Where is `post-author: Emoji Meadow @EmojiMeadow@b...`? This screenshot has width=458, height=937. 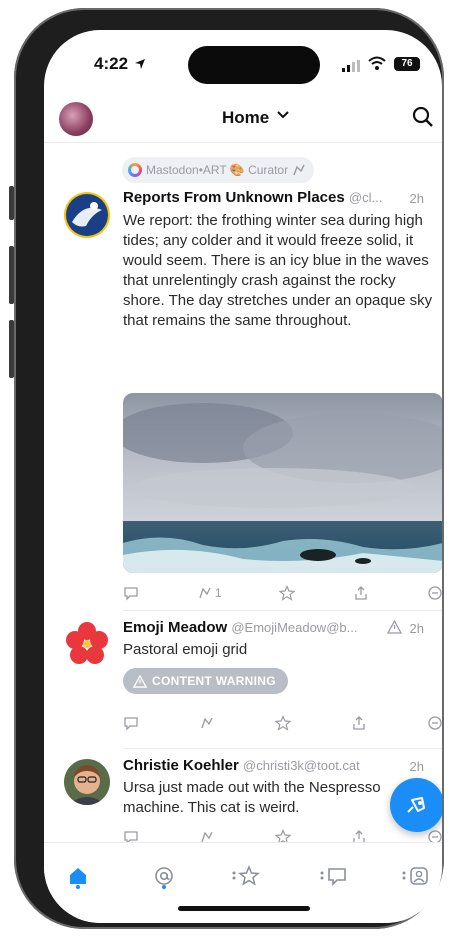
post-author: Emoji Meadow @EmojiMeadow@b... is located at coordinates (240, 627).